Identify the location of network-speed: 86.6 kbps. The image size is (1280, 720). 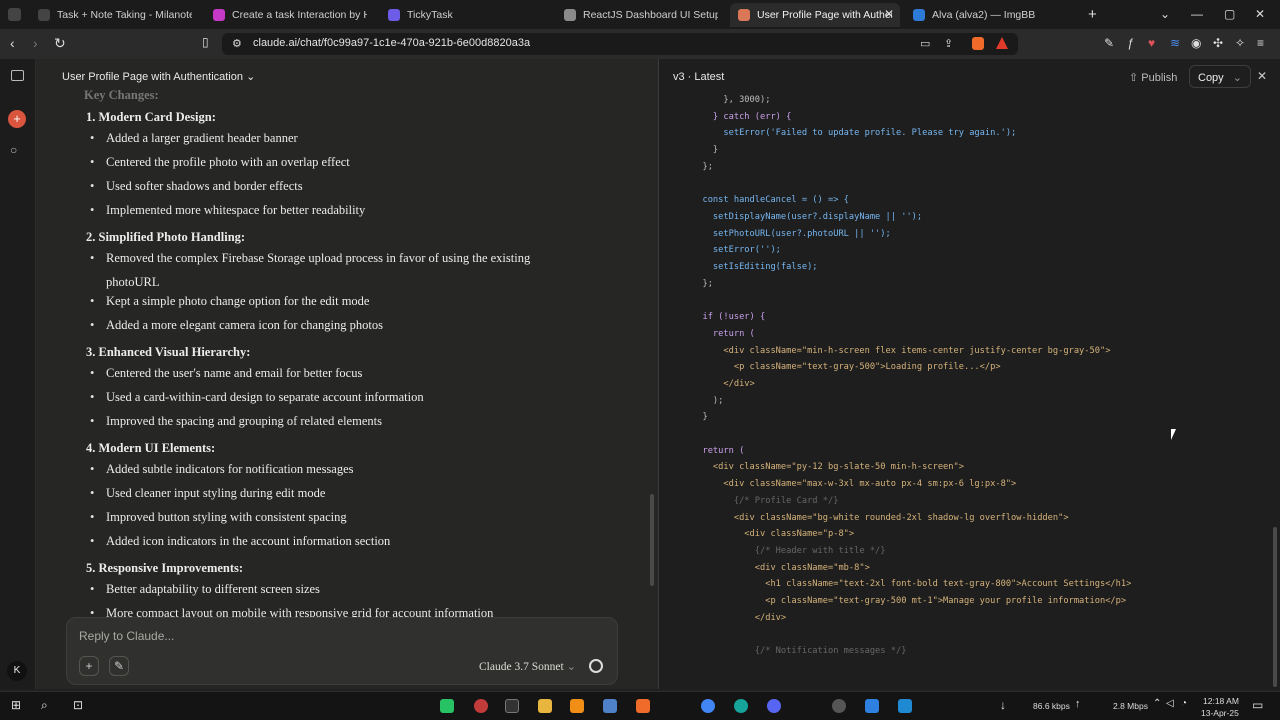
(1051, 706).